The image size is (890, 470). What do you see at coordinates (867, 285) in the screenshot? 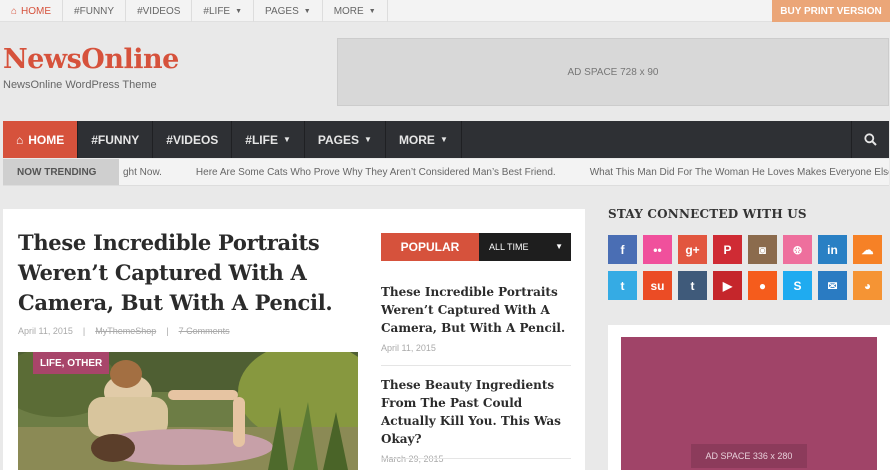
I see `rss-icon: ◕` at bounding box center [867, 285].